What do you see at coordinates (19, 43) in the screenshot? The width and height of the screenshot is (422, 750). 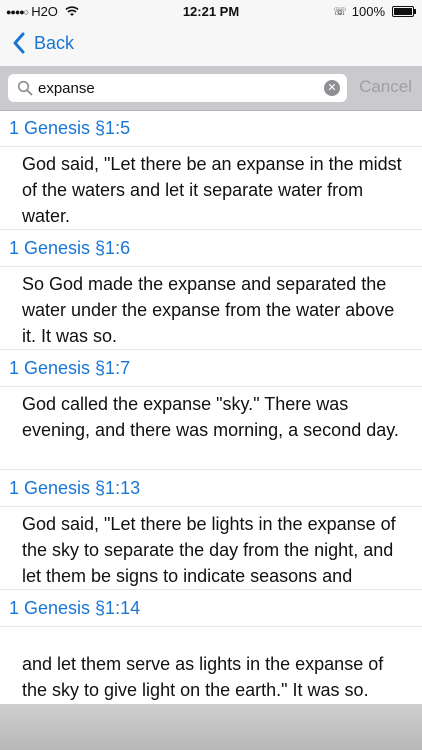 I see `chevron-left-icon` at bounding box center [19, 43].